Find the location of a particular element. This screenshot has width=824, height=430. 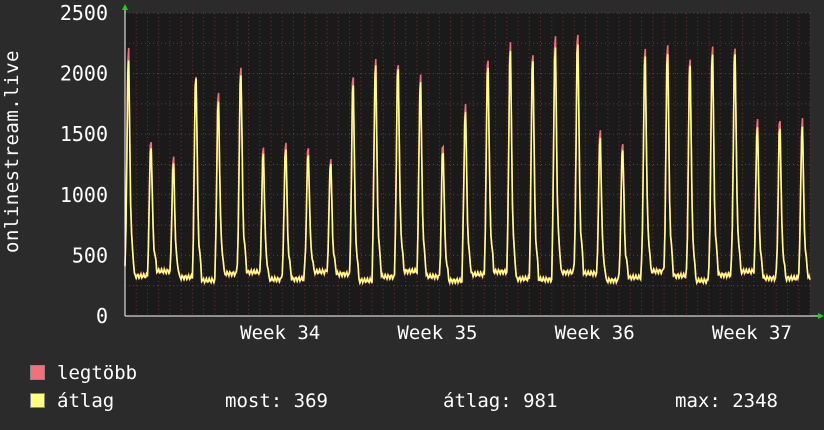

y-tick-label: 500 is located at coordinates (90, 255).